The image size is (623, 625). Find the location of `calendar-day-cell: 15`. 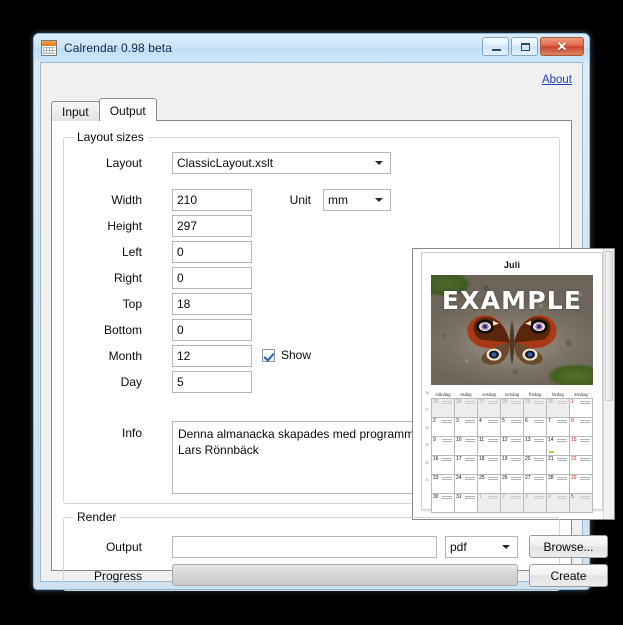

calendar-day-cell: 15 is located at coordinates (581, 446).